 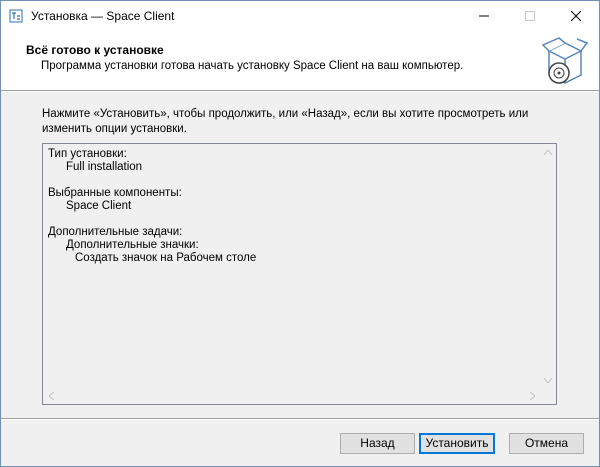 What do you see at coordinates (548, 380) in the screenshot?
I see `scroll-down-icon` at bounding box center [548, 380].